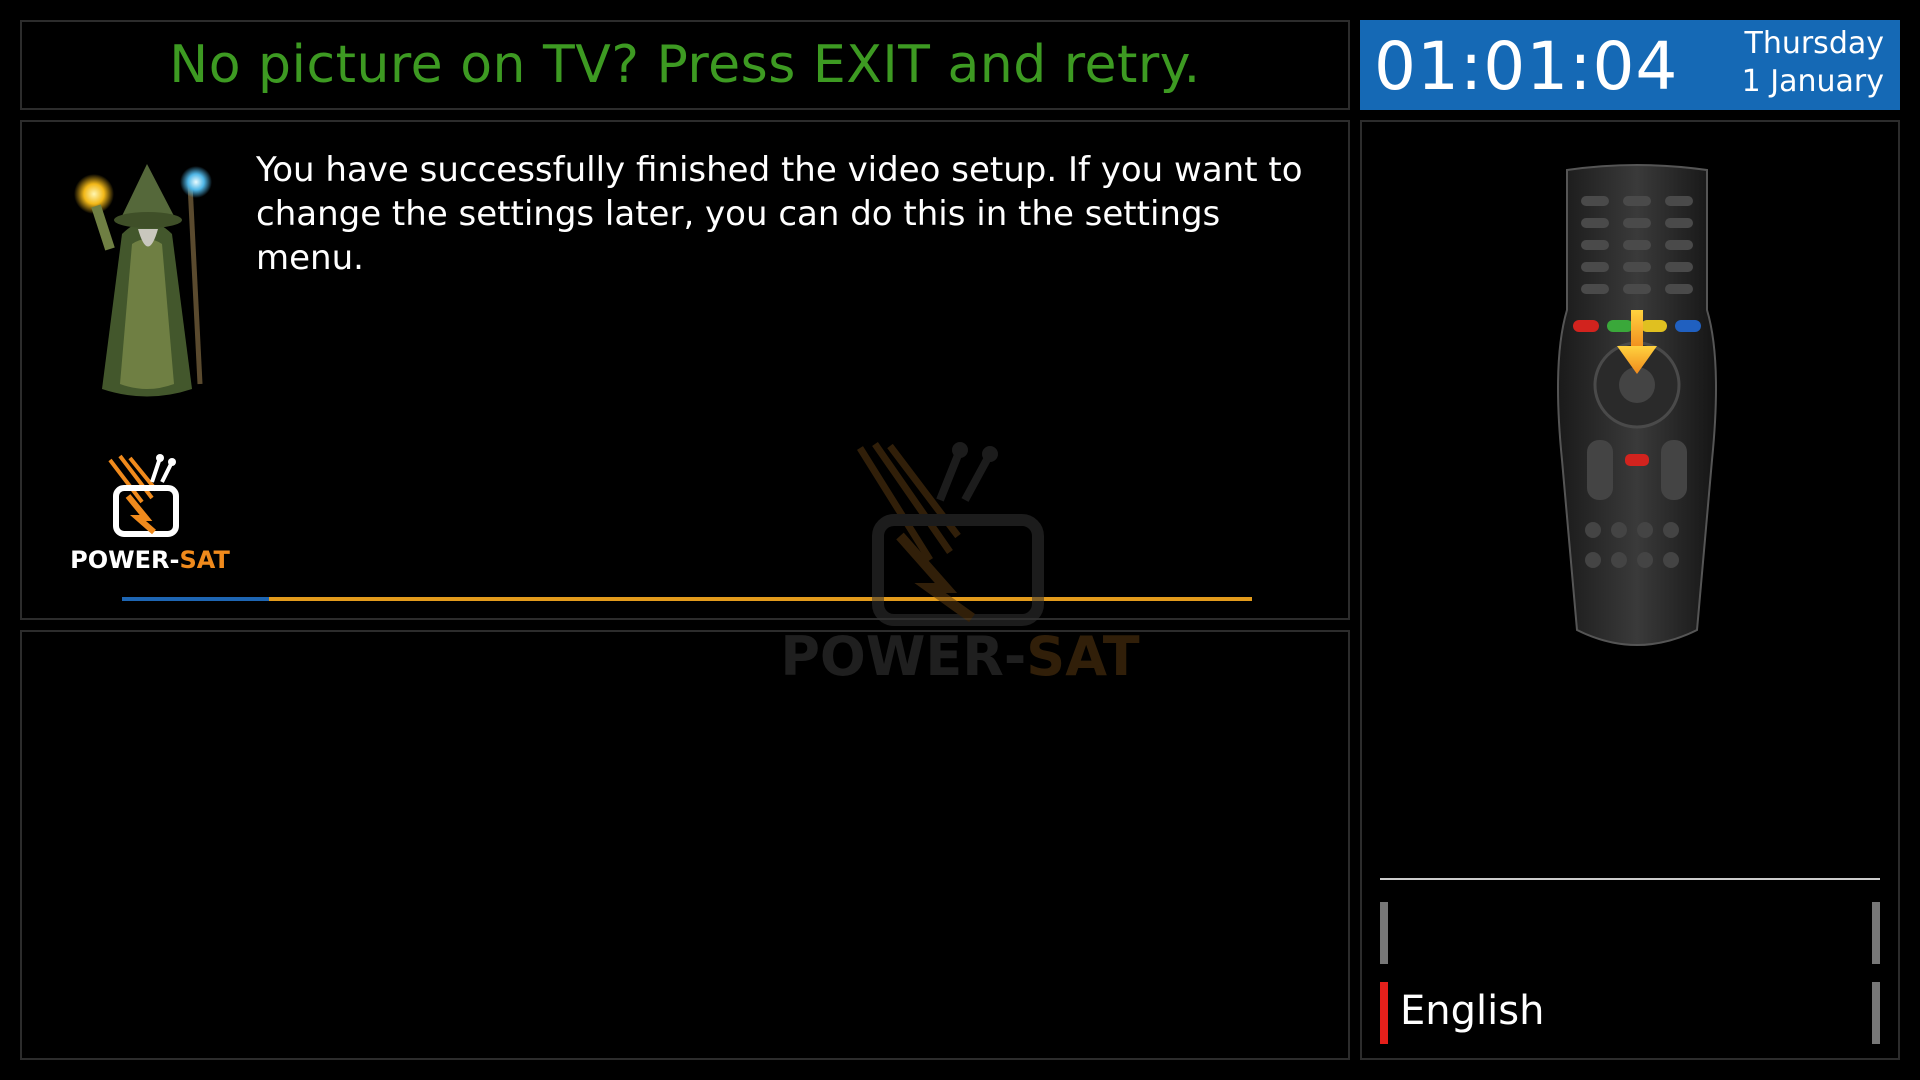 This screenshot has height=1080, width=1920. Describe the element at coordinates (1630, 879) in the screenshot. I see `list-divider` at that location.